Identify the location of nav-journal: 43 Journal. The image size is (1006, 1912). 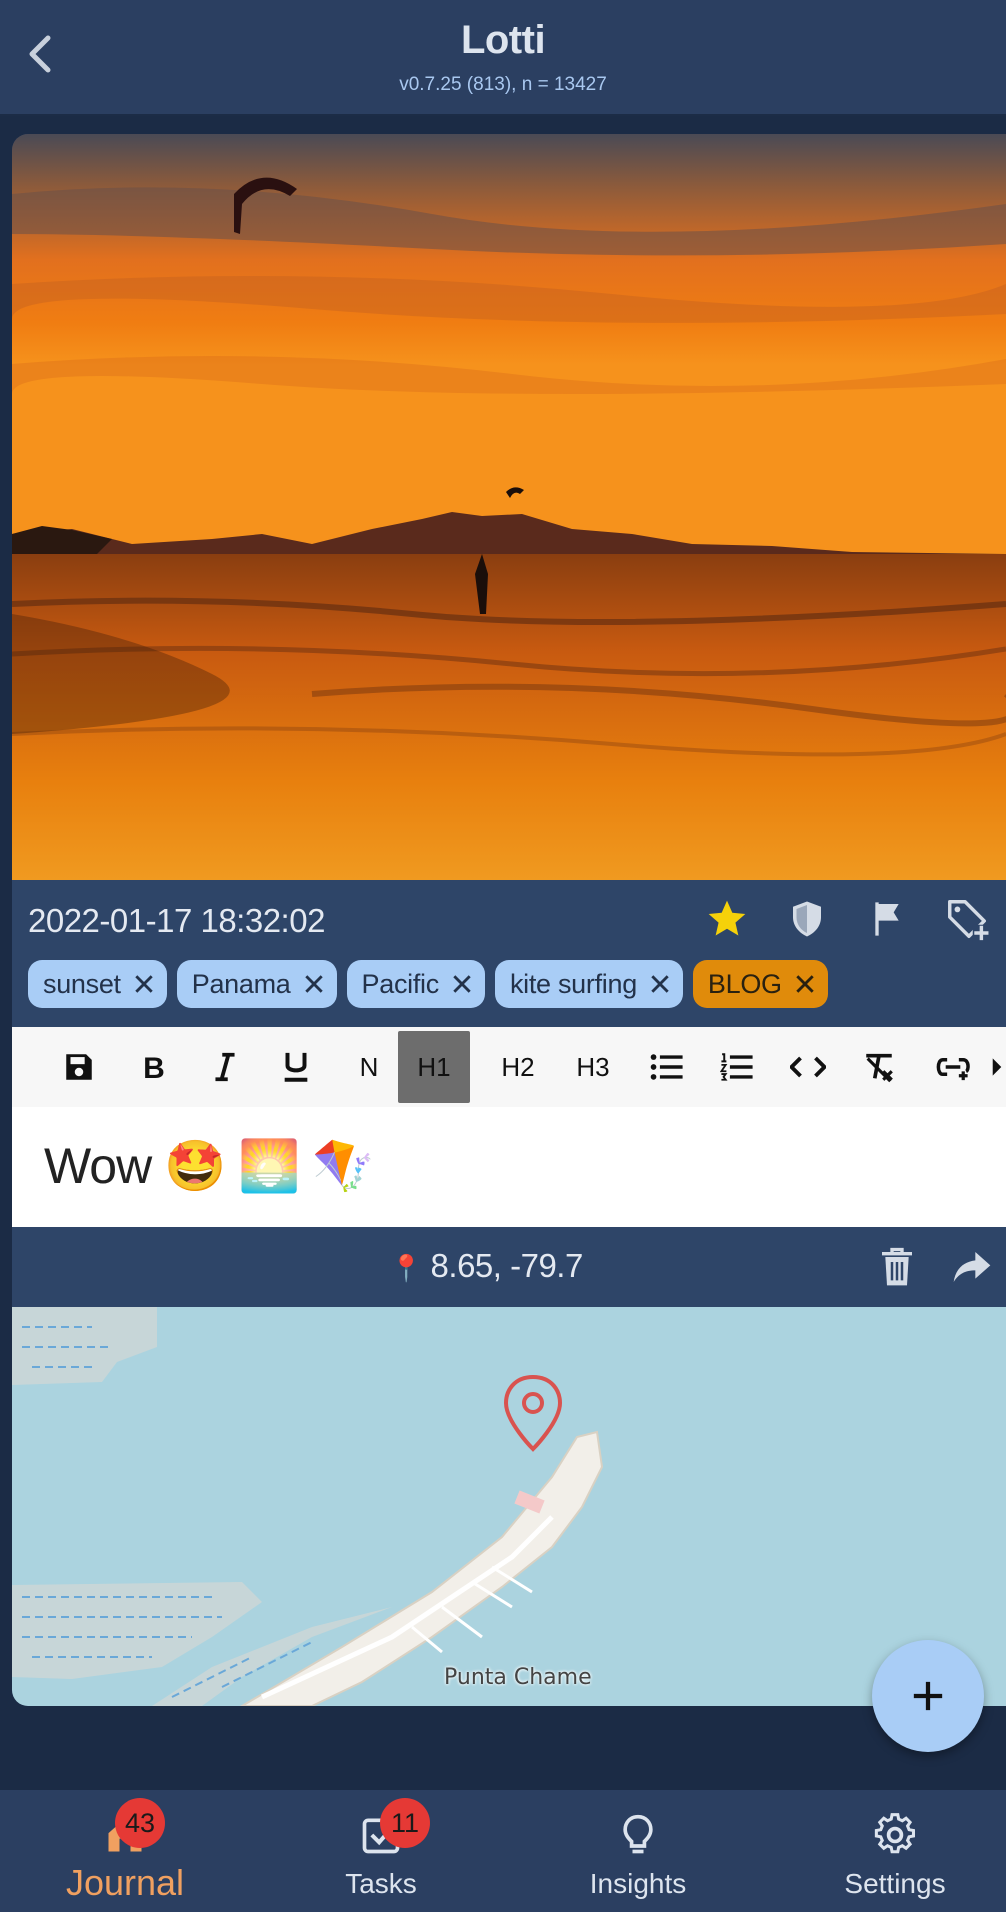
(125, 1851).